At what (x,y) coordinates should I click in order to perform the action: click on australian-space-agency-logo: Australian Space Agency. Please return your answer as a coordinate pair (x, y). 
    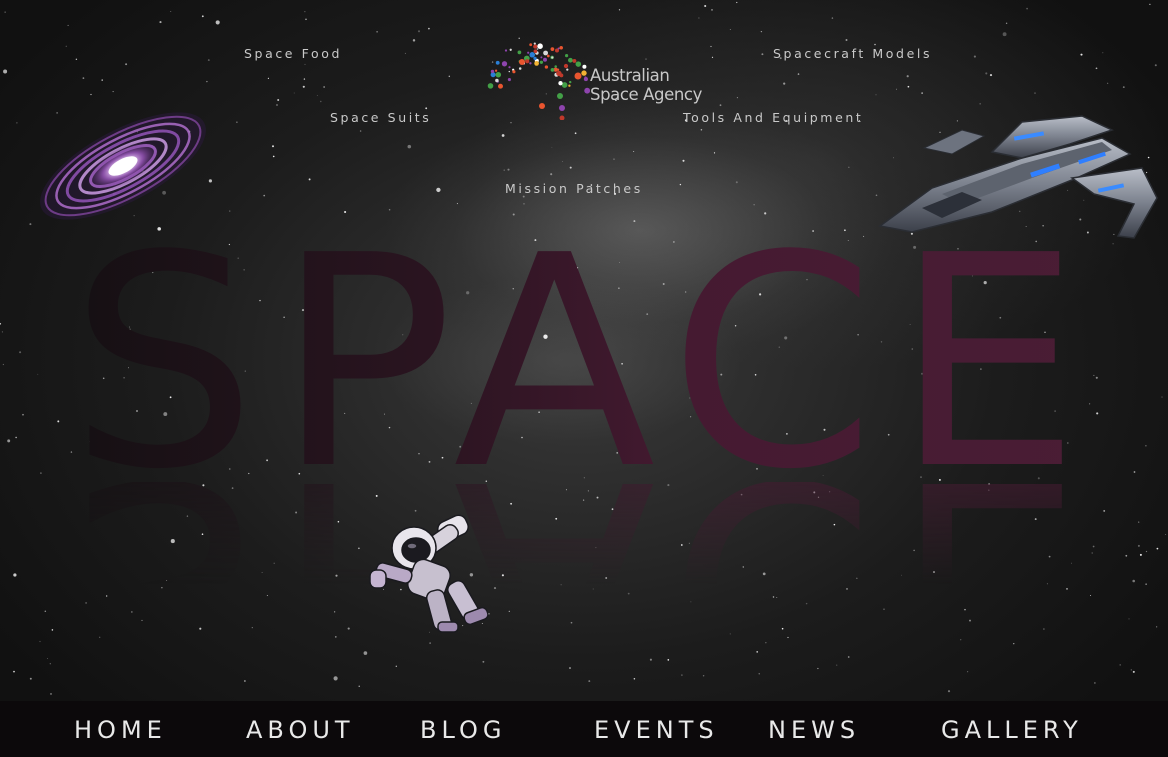
    Looking at the image, I should click on (601, 79).